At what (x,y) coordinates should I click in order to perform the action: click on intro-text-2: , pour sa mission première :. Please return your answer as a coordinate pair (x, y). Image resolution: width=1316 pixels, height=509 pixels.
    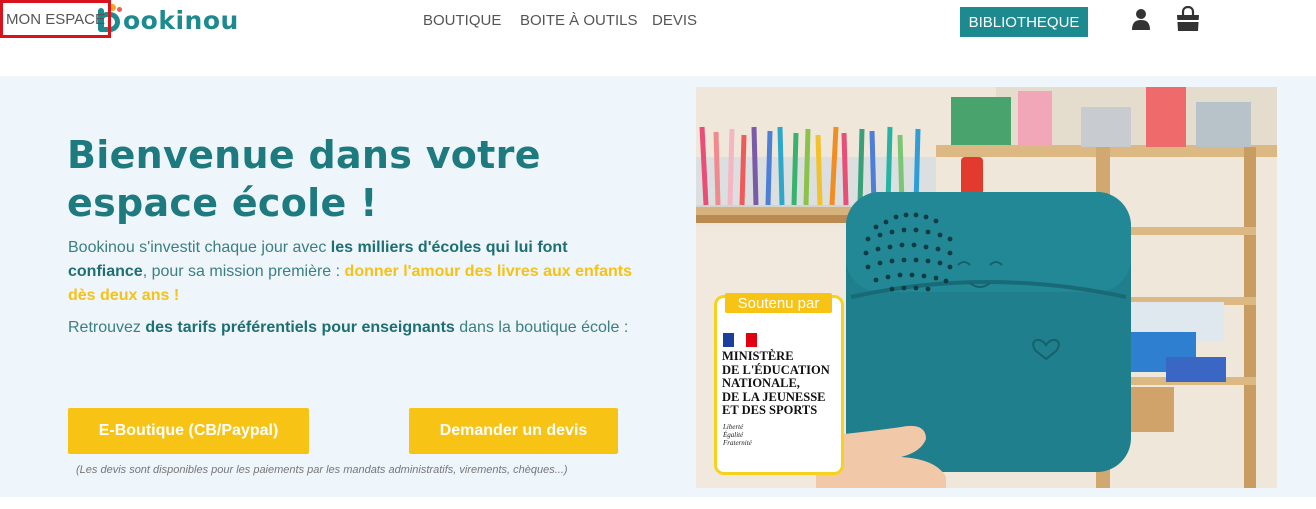
    Looking at the image, I should click on (243, 271).